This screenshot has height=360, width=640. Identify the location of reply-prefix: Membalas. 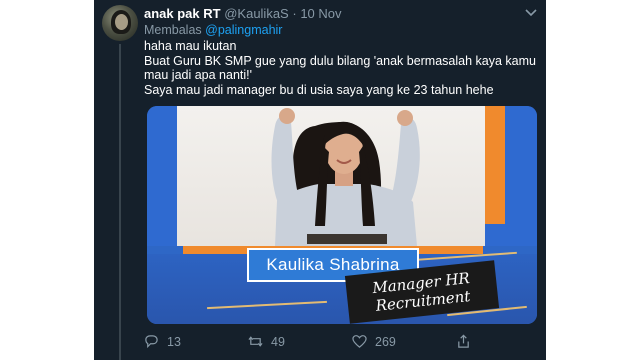
(173, 30).